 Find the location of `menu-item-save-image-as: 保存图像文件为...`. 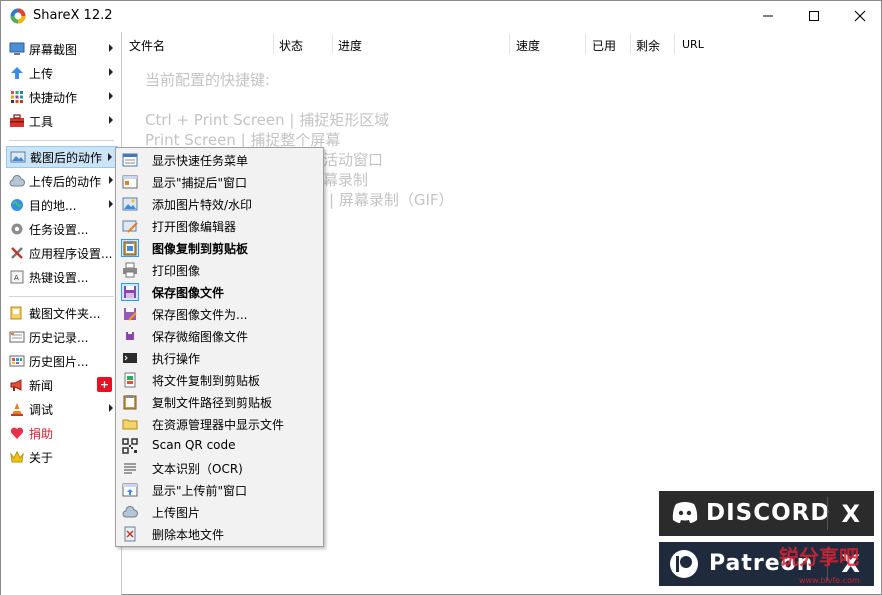

menu-item-save-image-as: 保存图像文件为... is located at coordinates (219, 314).